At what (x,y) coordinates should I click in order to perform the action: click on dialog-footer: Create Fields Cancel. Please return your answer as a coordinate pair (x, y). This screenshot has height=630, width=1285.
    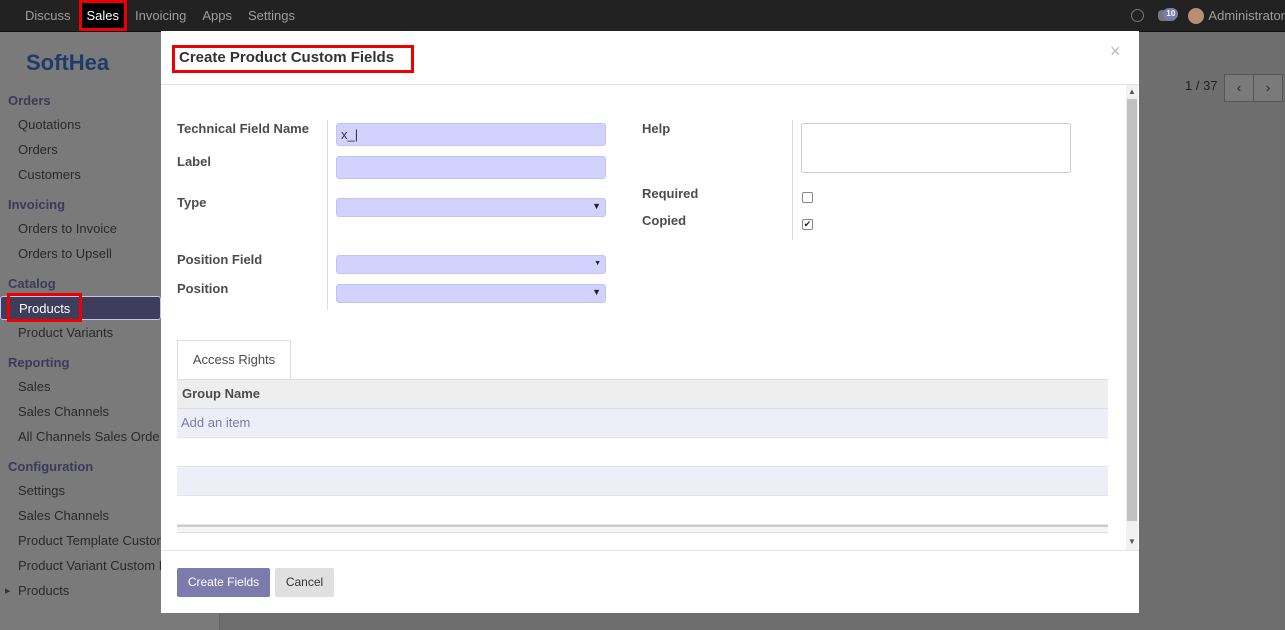
    Looking at the image, I should click on (650, 582).